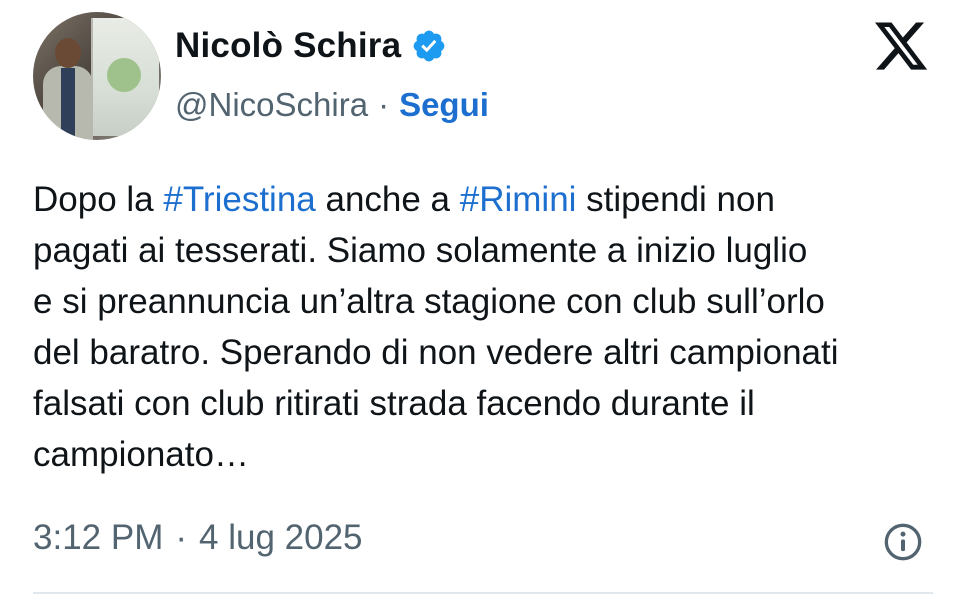 The width and height of the screenshot is (969, 599). Describe the element at coordinates (901, 46) in the screenshot. I see `x-logo-icon` at that location.